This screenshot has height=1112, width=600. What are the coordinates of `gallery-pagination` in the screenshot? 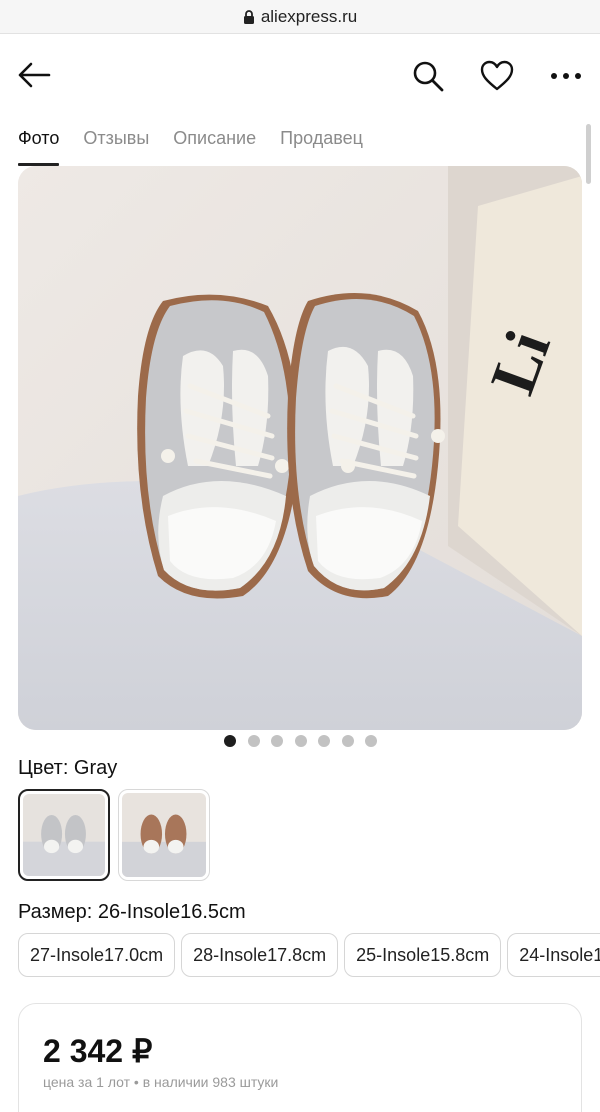 It's located at (300, 742).